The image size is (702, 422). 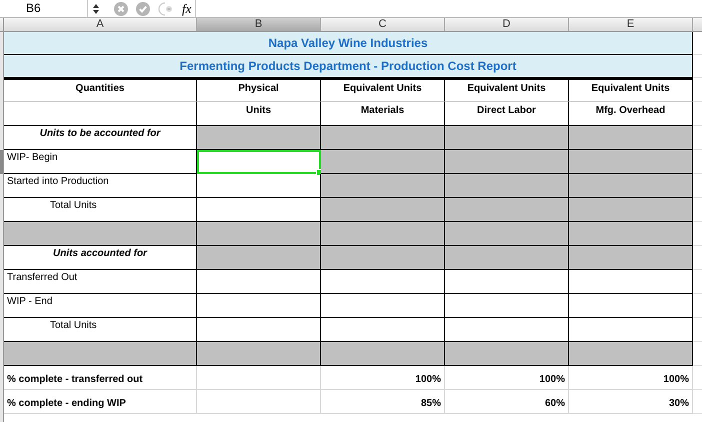 I want to click on report-title: Napa Valley Wine Industries, so click(x=348, y=43).